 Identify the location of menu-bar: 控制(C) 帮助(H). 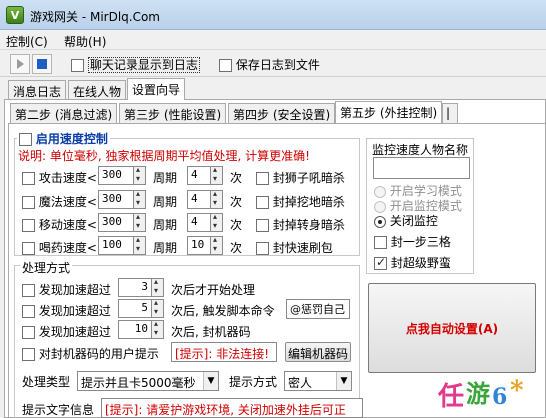
(273, 40).